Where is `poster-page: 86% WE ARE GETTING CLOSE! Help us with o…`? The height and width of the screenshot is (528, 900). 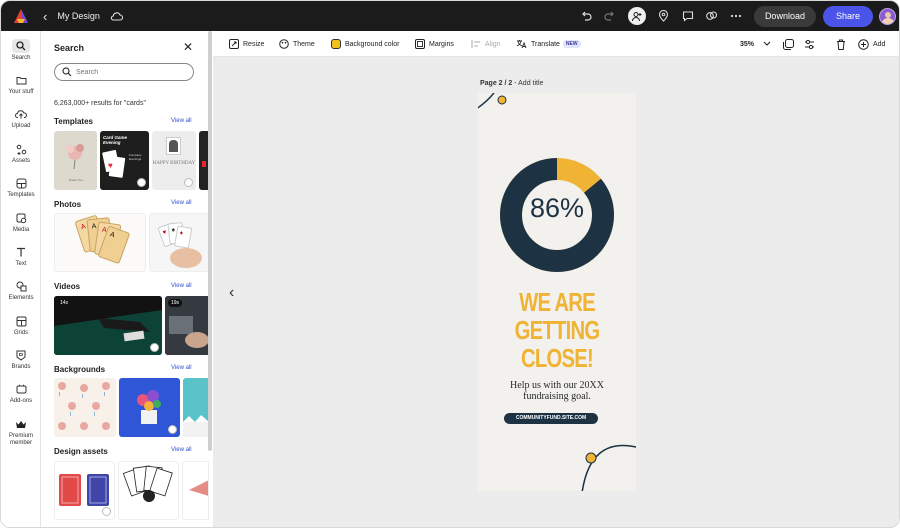 poster-page: 86% WE ARE GETTING CLOSE! Help us with o… is located at coordinates (557, 292).